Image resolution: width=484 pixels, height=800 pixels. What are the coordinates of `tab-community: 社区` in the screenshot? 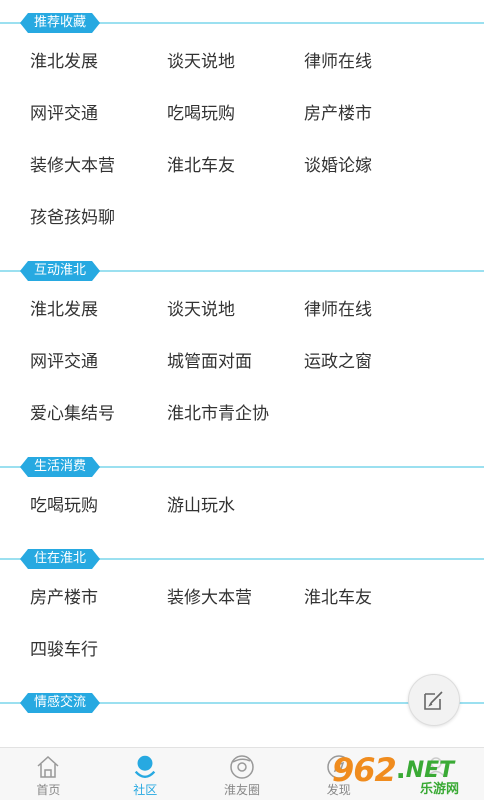 It's located at (145, 774).